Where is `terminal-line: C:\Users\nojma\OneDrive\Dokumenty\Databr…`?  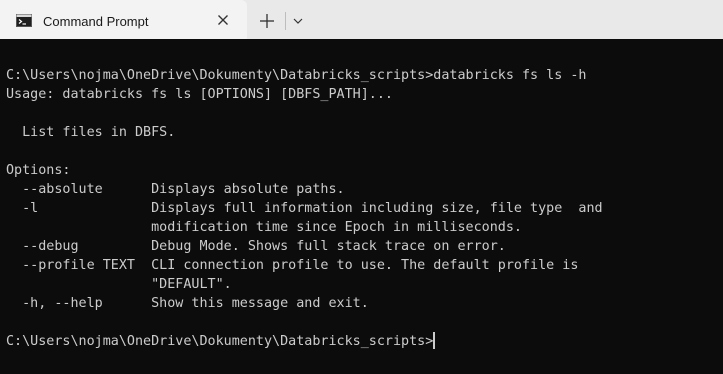 terminal-line: C:\Users\nojma\OneDrive\Dokumenty\Databr… is located at coordinates (296, 75).